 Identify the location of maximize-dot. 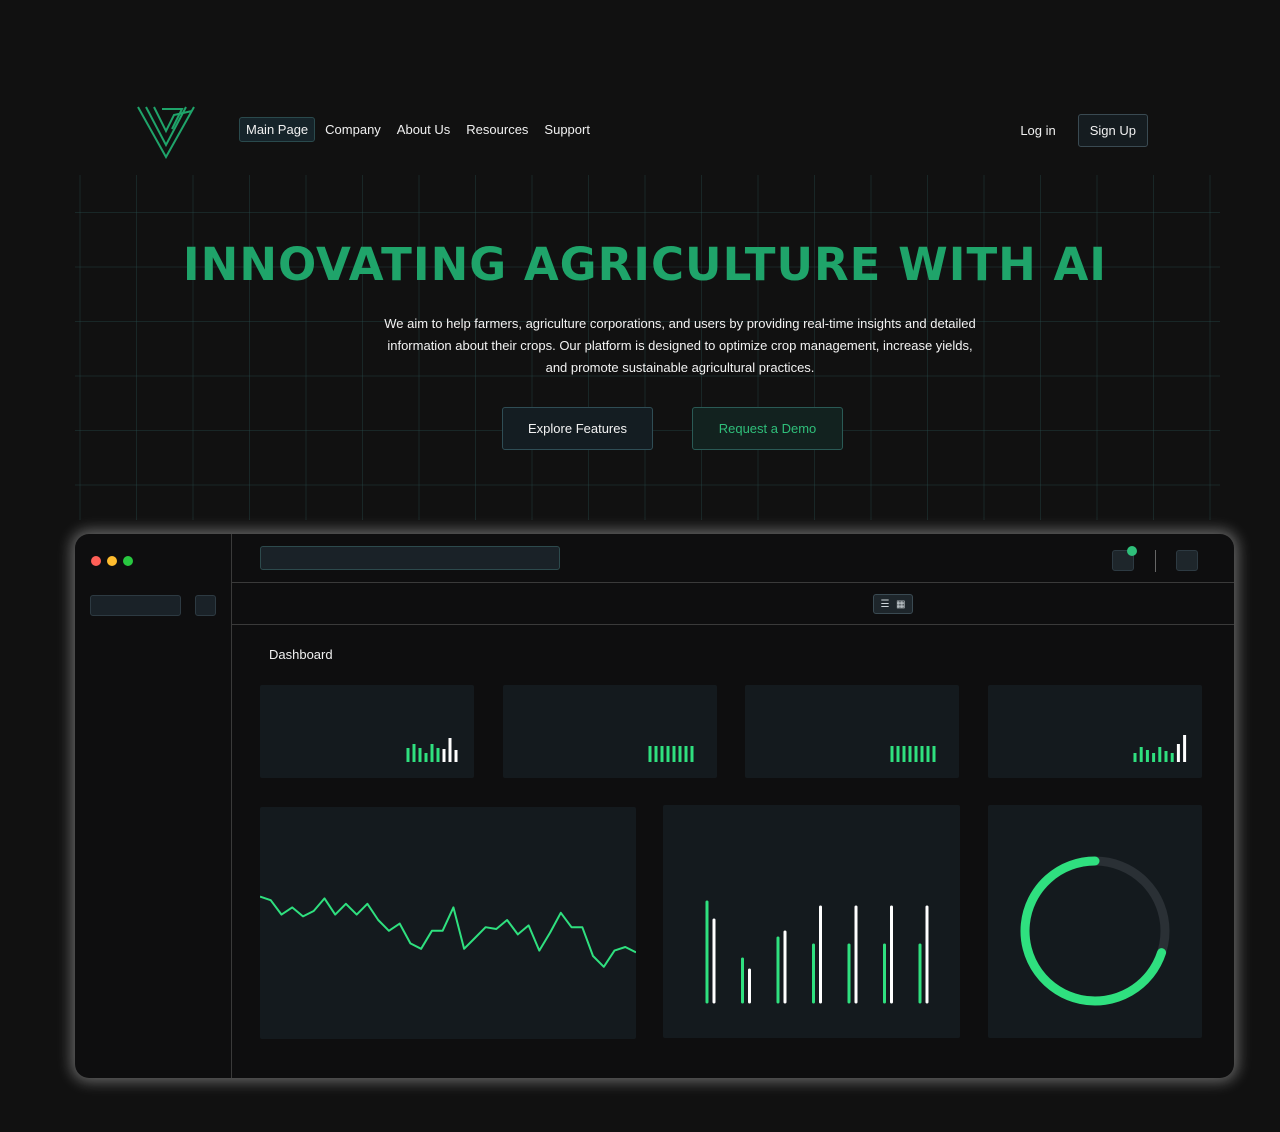
(128, 561).